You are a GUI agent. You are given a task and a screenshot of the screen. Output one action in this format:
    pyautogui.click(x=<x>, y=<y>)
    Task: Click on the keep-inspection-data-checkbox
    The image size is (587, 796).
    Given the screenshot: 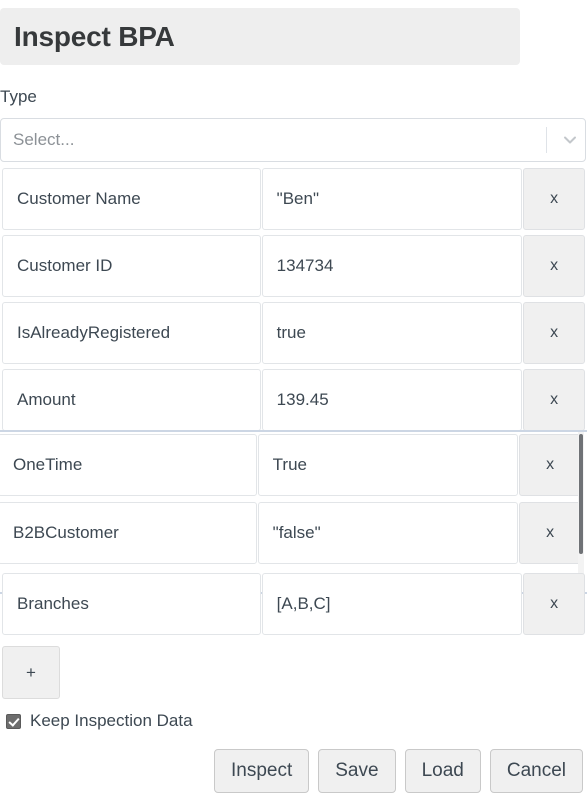 What is the action you would take?
    pyautogui.click(x=13, y=721)
    